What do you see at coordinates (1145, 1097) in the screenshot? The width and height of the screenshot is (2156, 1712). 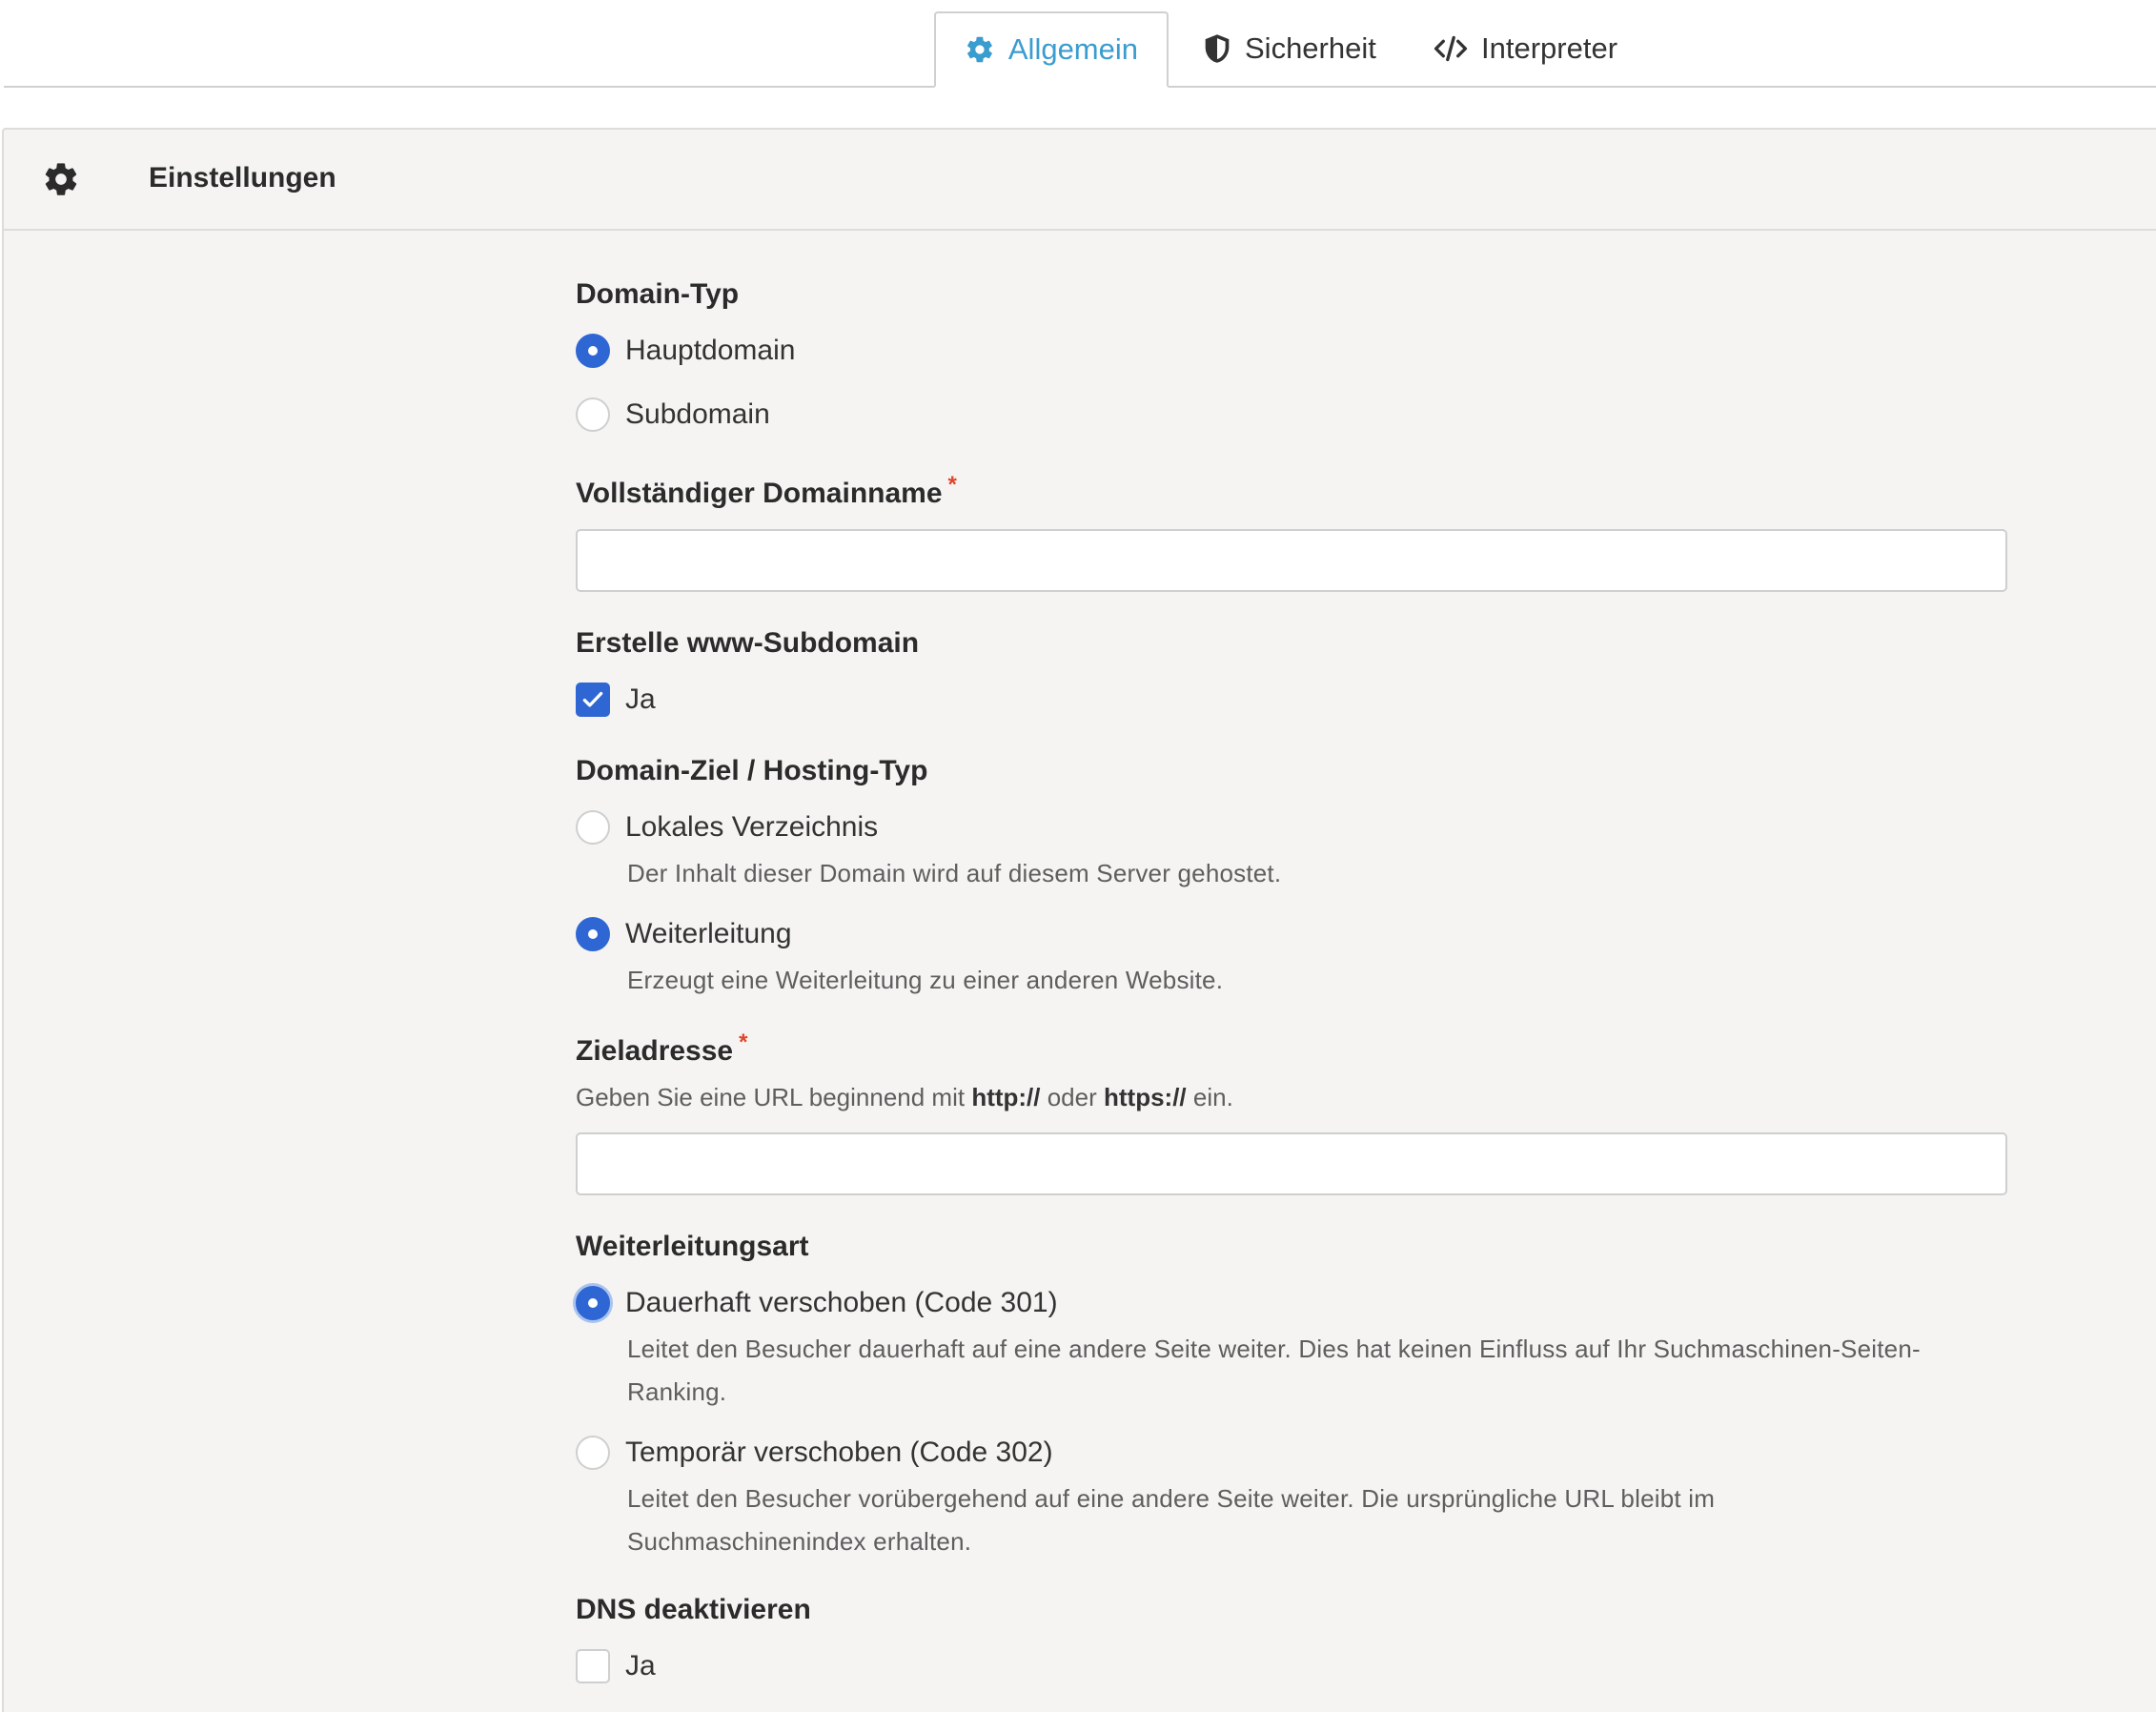 I see `hint-https: https://` at bounding box center [1145, 1097].